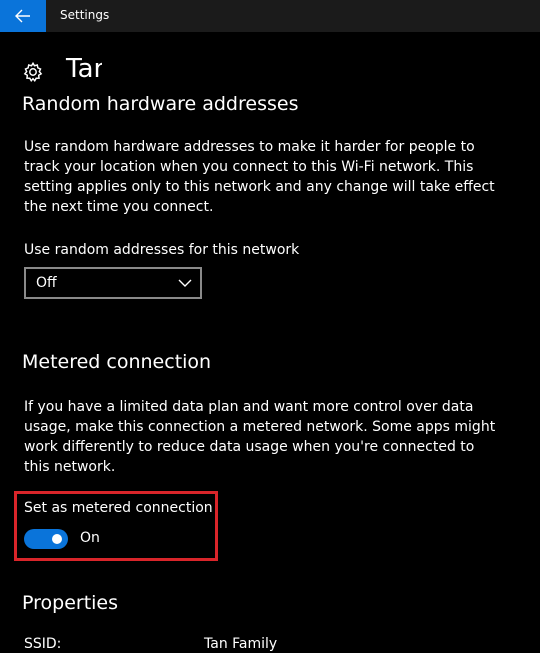 The height and width of the screenshot is (653, 540). What do you see at coordinates (70, 603) in the screenshot?
I see `properties-section-title: Properties` at bounding box center [70, 603].